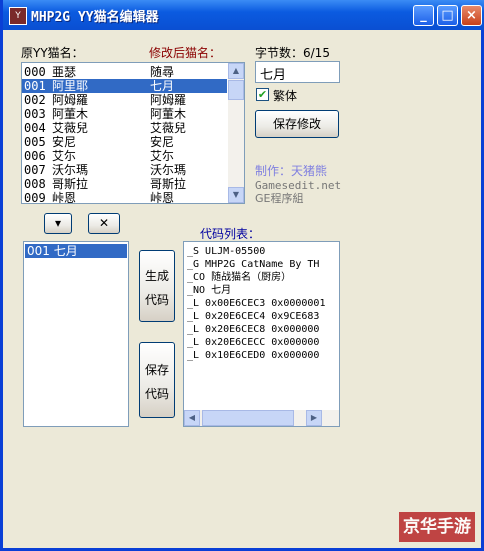 This screenshot has height=551, width=484. I want to click on generate-line1: 生成, so click(156, 276).